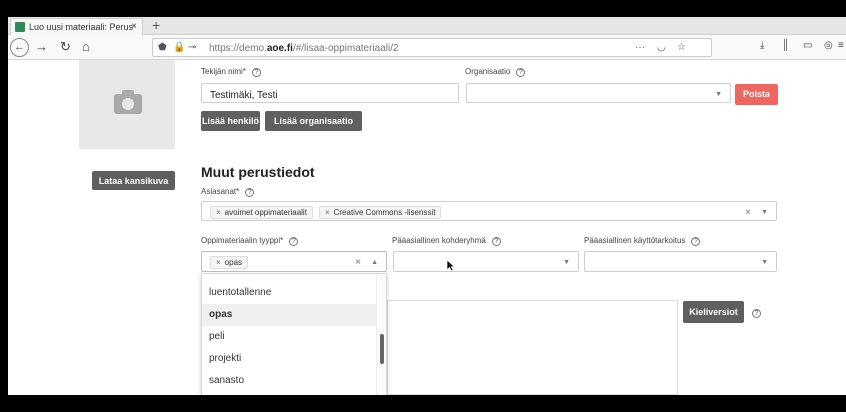 The image size is (846, 412). I want to click on forward-button: →, so click(41, 47).